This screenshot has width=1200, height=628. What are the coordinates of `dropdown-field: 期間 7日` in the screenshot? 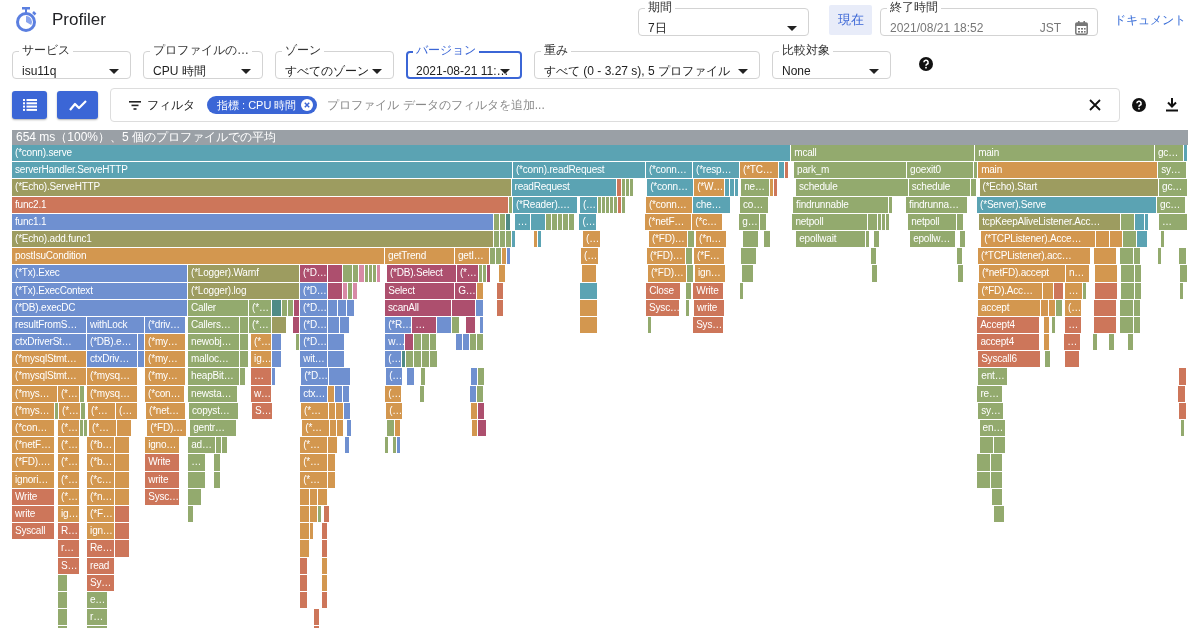 It's located at (723, 18).